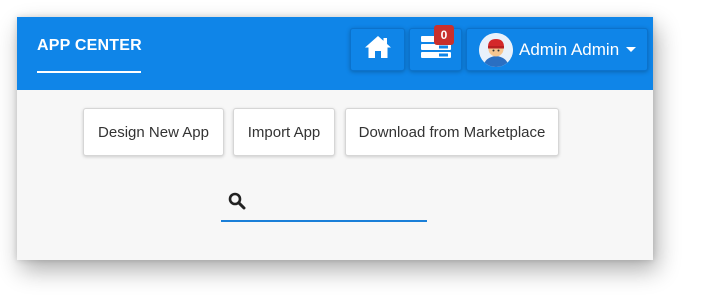 Image resolution: width=701 pixels, height=308 pixels. What do you see at coordinates (444, 35) in the screenshot?
I see `tasks-count-badge: 0` at bounding box center [444, 35].